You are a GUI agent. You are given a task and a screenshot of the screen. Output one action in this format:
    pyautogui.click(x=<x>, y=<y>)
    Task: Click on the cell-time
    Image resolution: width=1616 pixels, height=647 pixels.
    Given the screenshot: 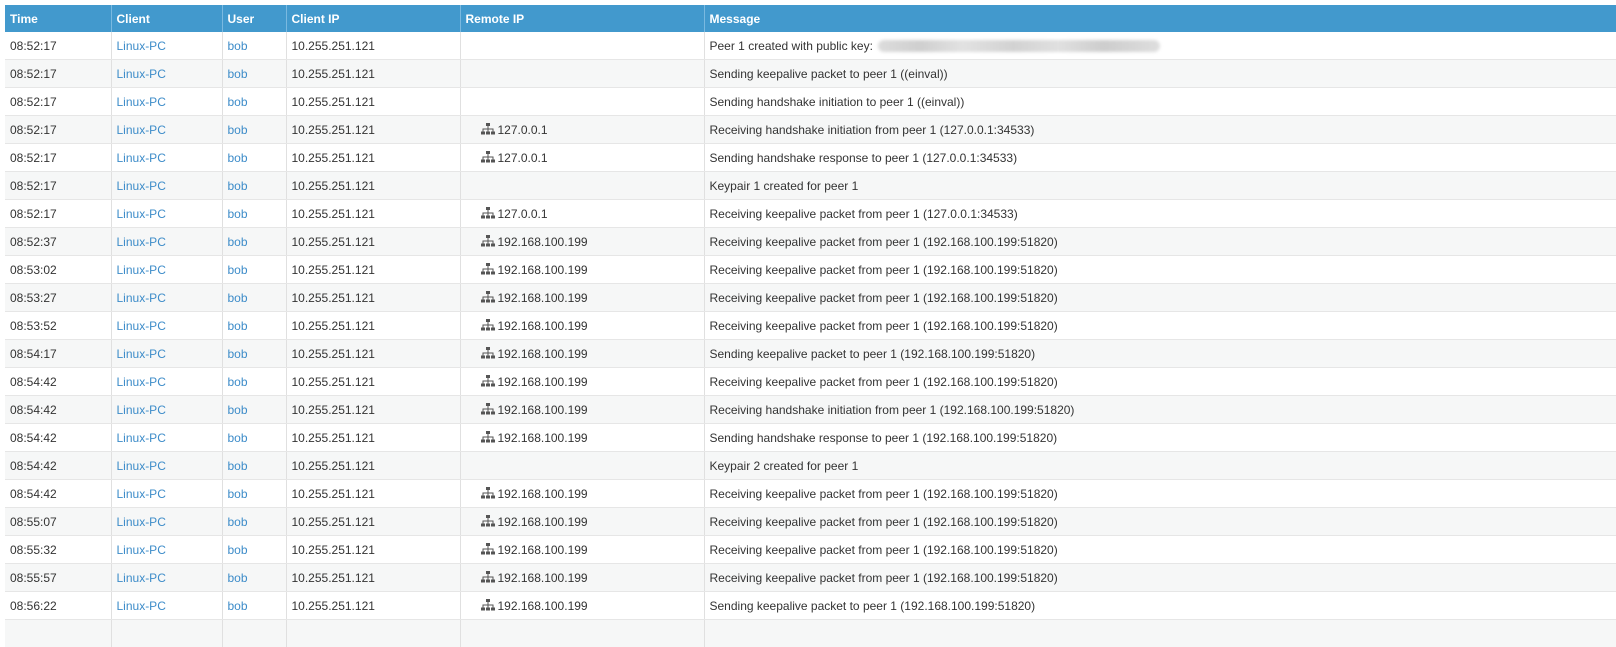 What is the action you would take?
    pyautogui.click(x=58, y=633)
    